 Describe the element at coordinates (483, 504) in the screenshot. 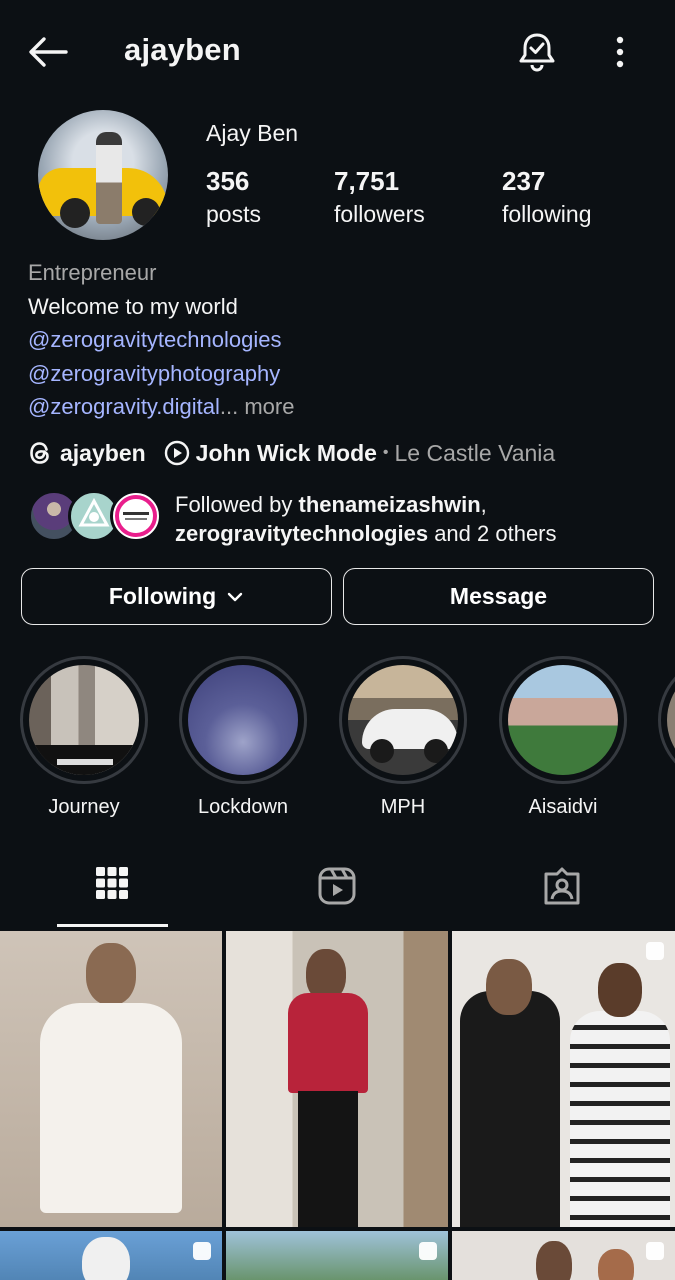

I see `followed-by-comma: ,` at that location.